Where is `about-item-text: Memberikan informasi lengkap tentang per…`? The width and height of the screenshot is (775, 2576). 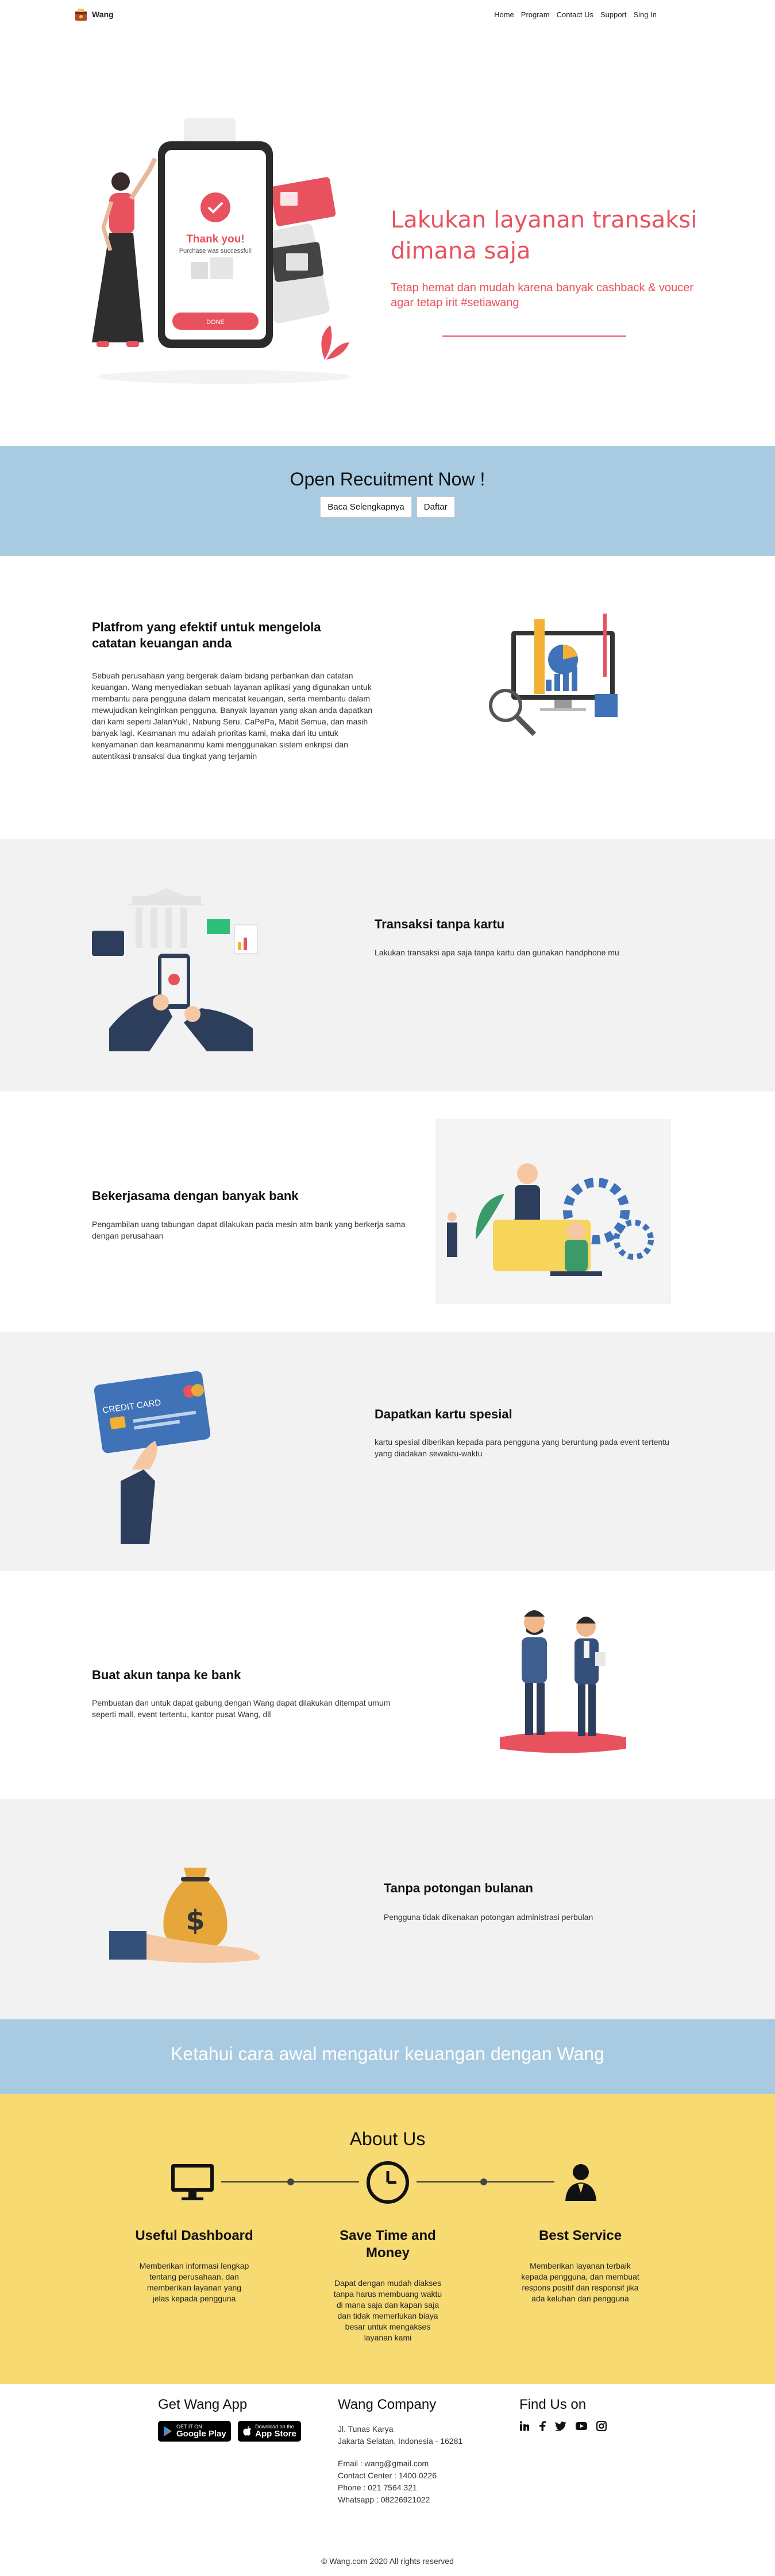
about-item-text: Memberikan informasi lengkap tentang per… is located at coordinates (194, 2282).